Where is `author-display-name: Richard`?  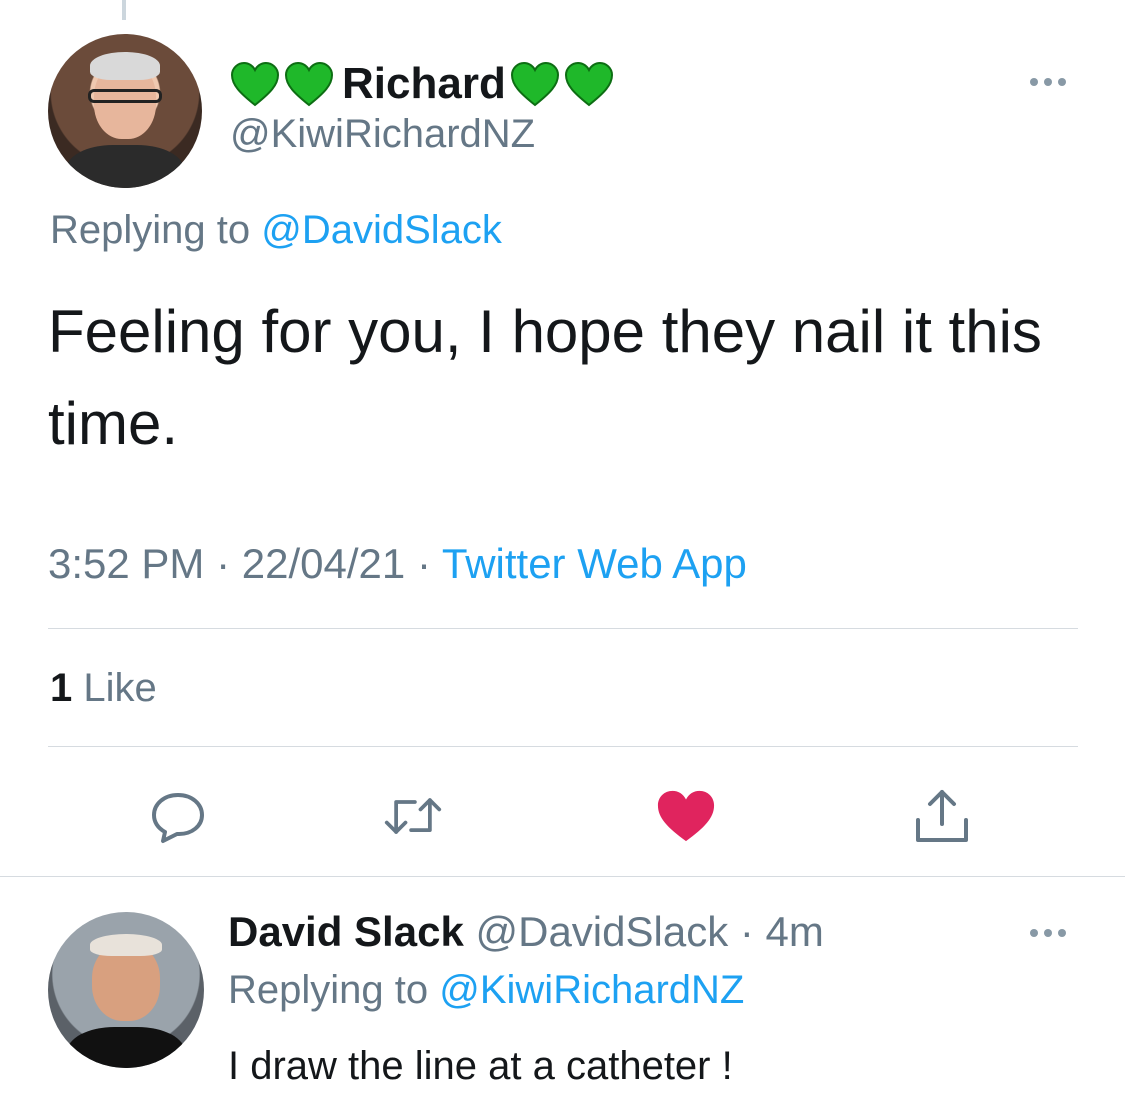
author-display-name: Richard is located at coordinates (424, 84).